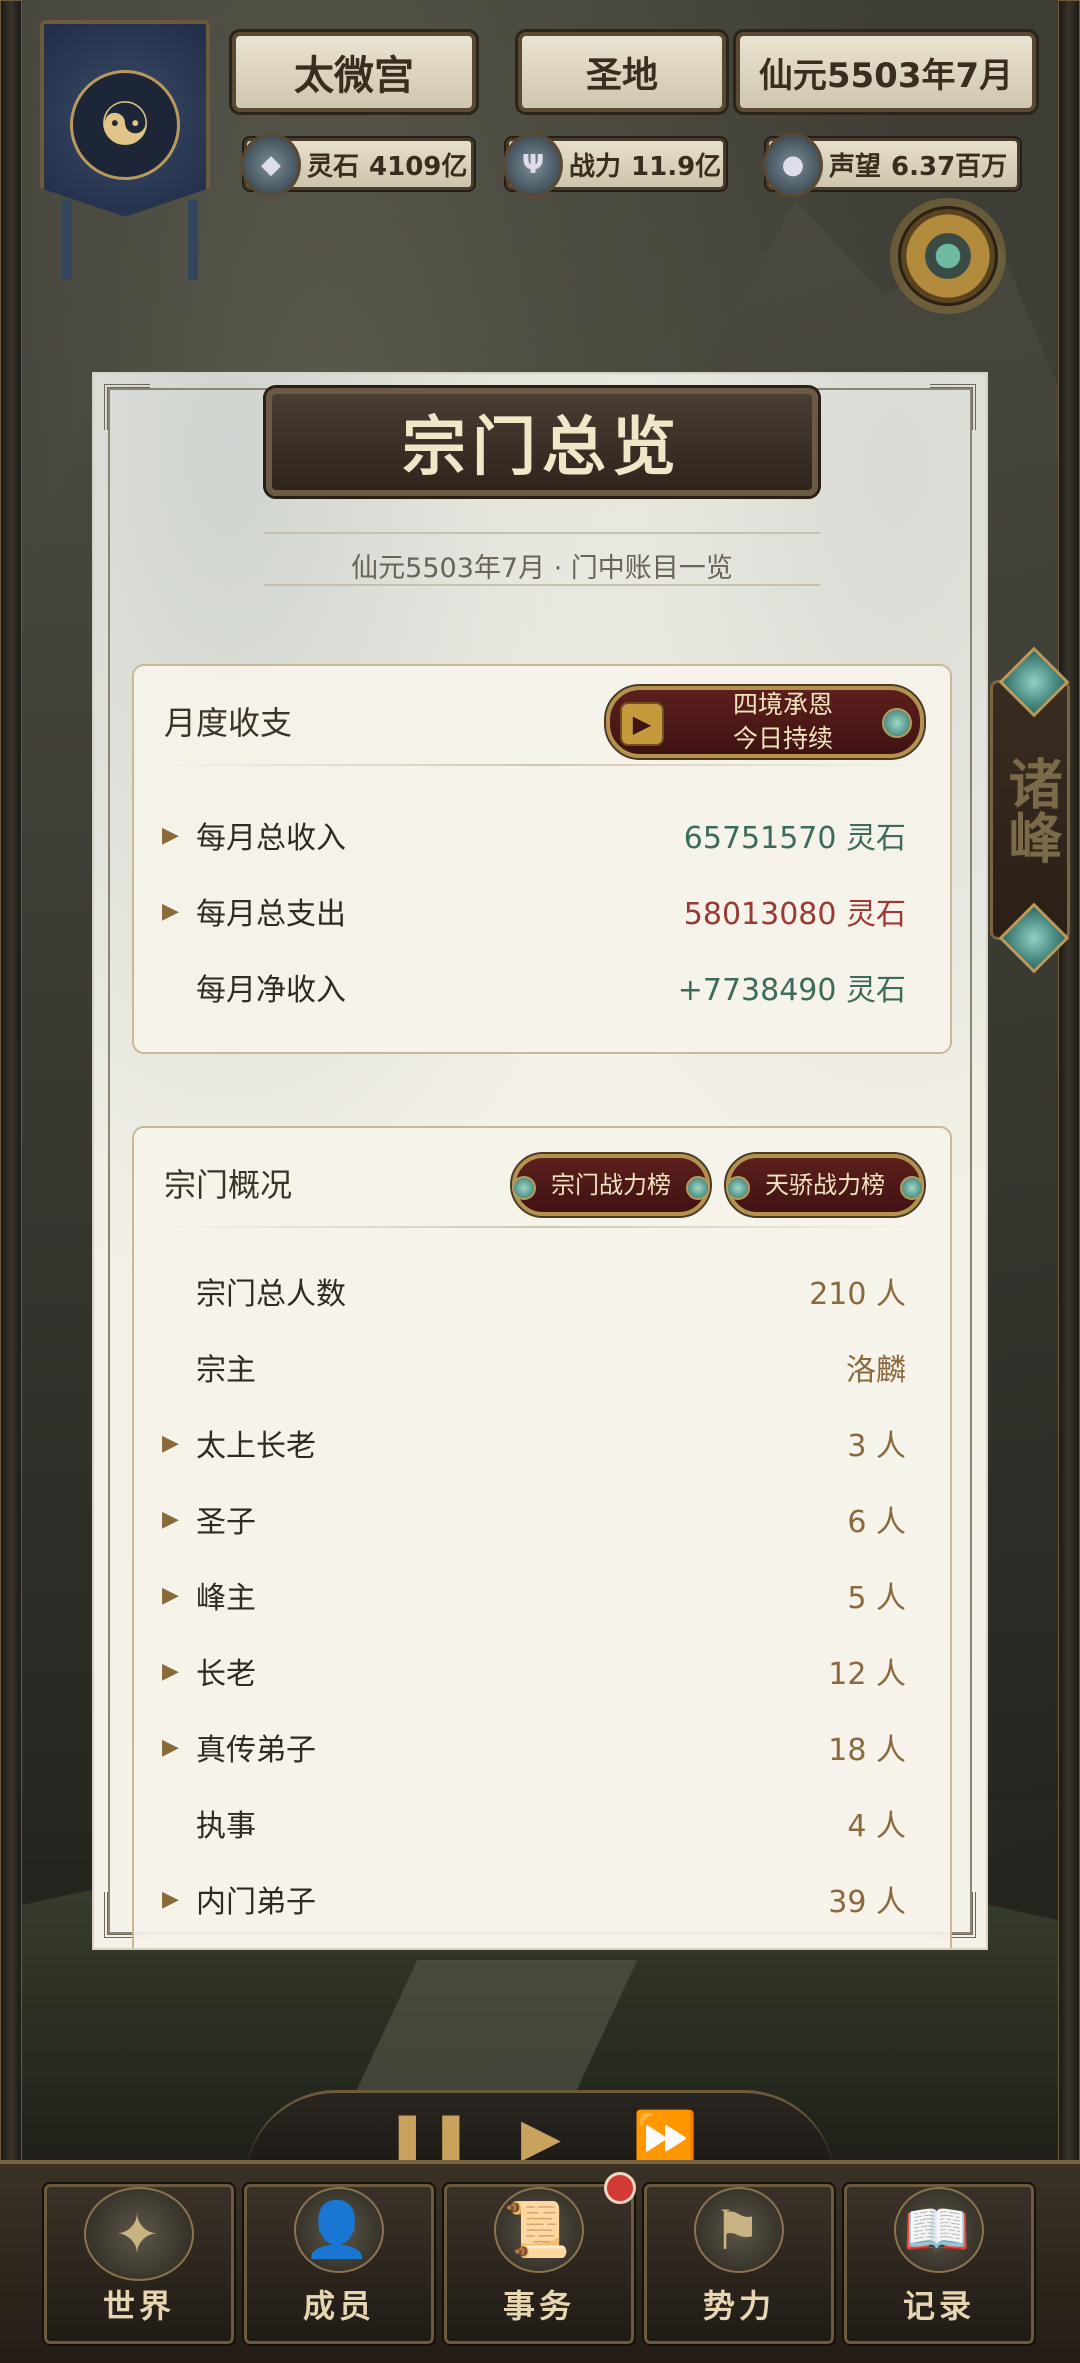  Describe the element at coordinates (794, 838) in the screenshot. I see `row-value: 65751570 灵石` at that location.